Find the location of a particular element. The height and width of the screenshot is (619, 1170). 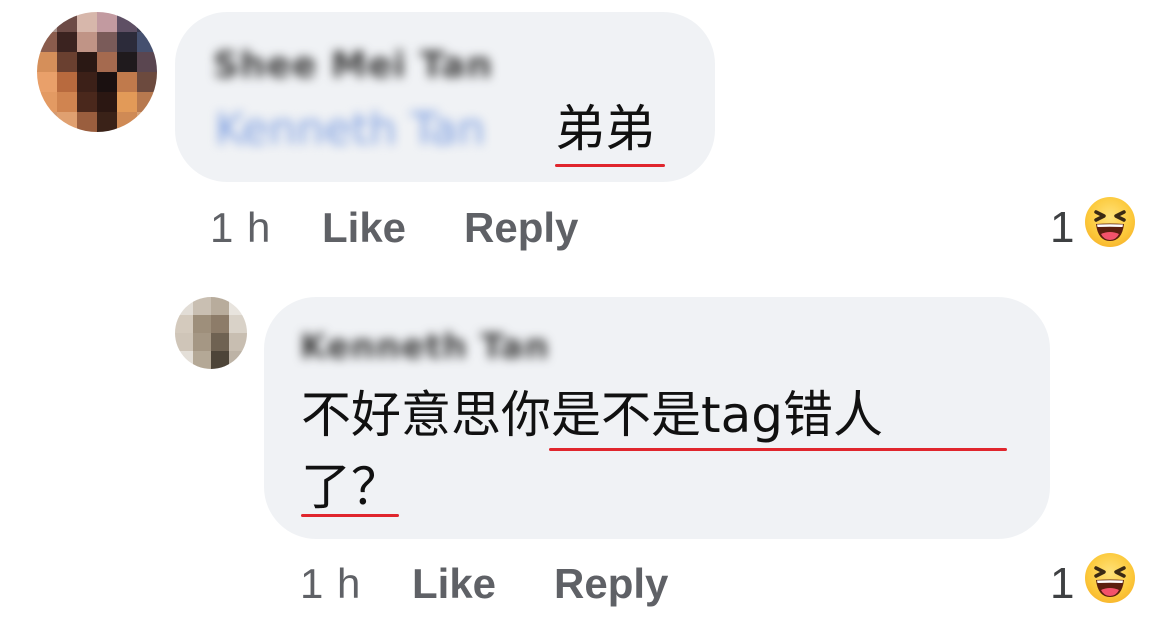

mention-tag: Kenneth Tan is located at coordinates (350, 130).